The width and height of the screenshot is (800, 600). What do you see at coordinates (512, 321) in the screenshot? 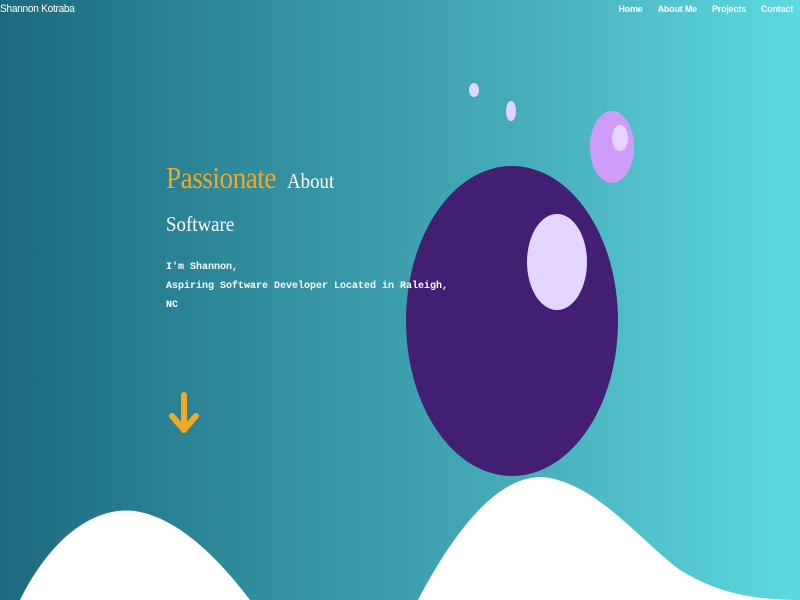
I see `purple-planet` at bounding box center [512, 321].